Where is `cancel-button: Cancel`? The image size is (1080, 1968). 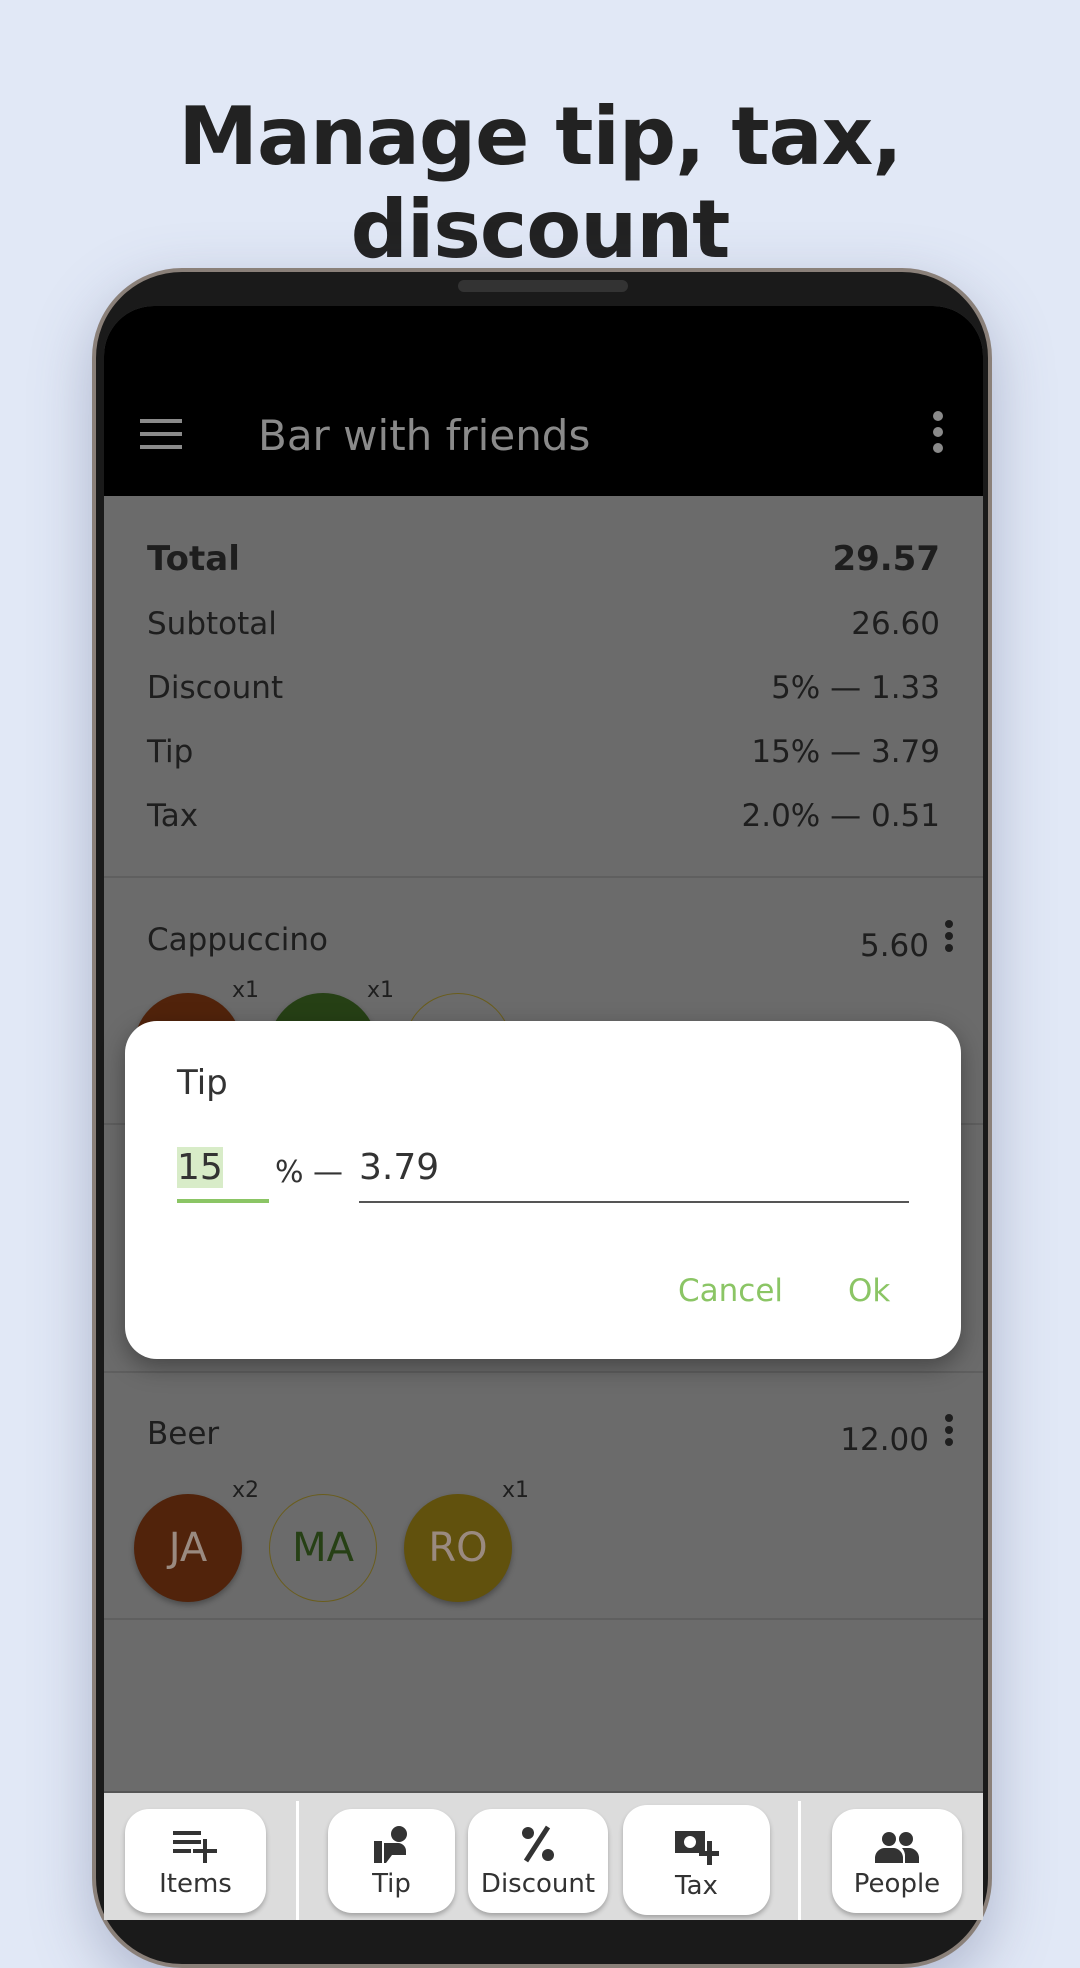 cancel-button: Cancel is located at coordinates (730, 1291).